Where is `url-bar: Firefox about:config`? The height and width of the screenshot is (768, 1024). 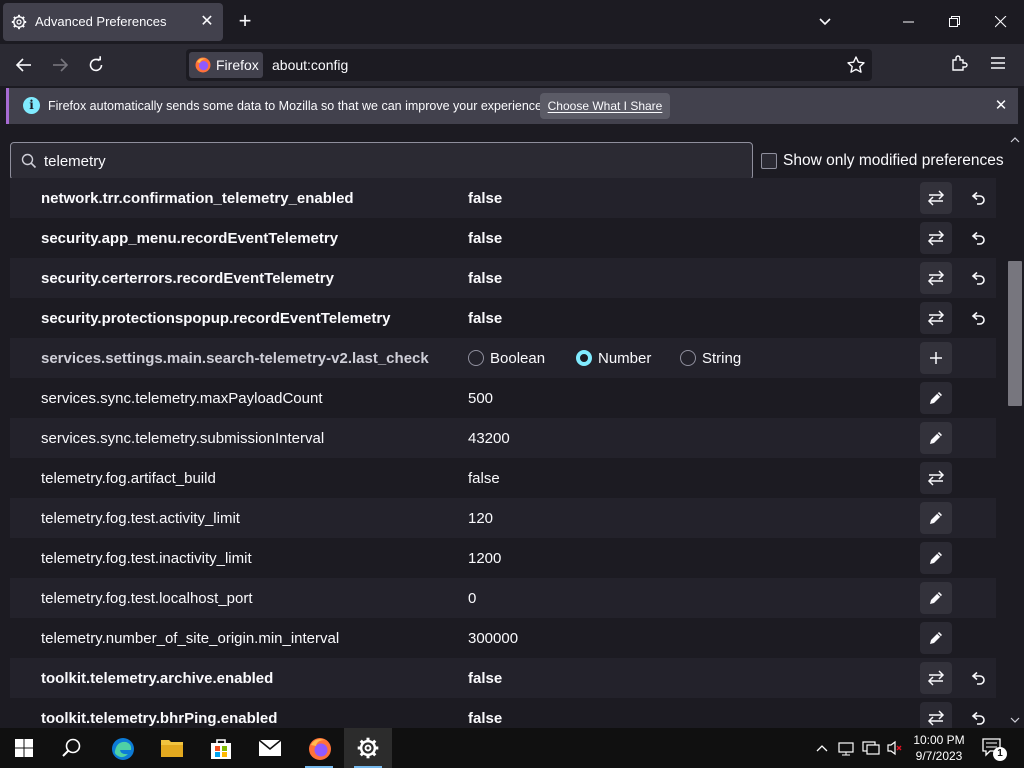
url-bar: Firefox about:config is located at coordinates (529, 65).